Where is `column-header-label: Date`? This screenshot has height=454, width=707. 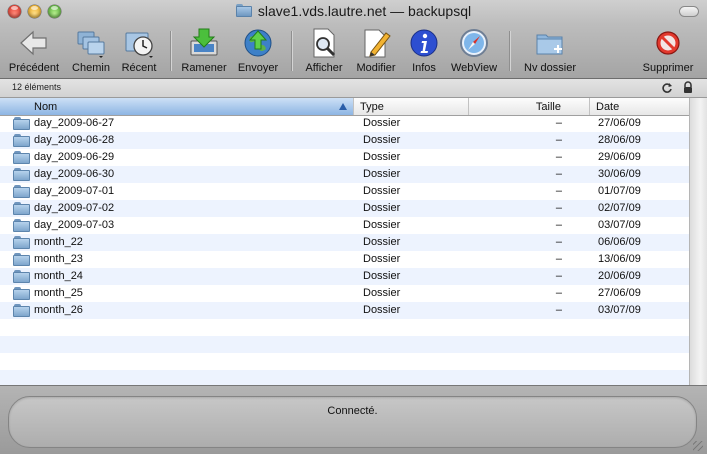 column-header-label: Date is located at coordinates (608, 107).